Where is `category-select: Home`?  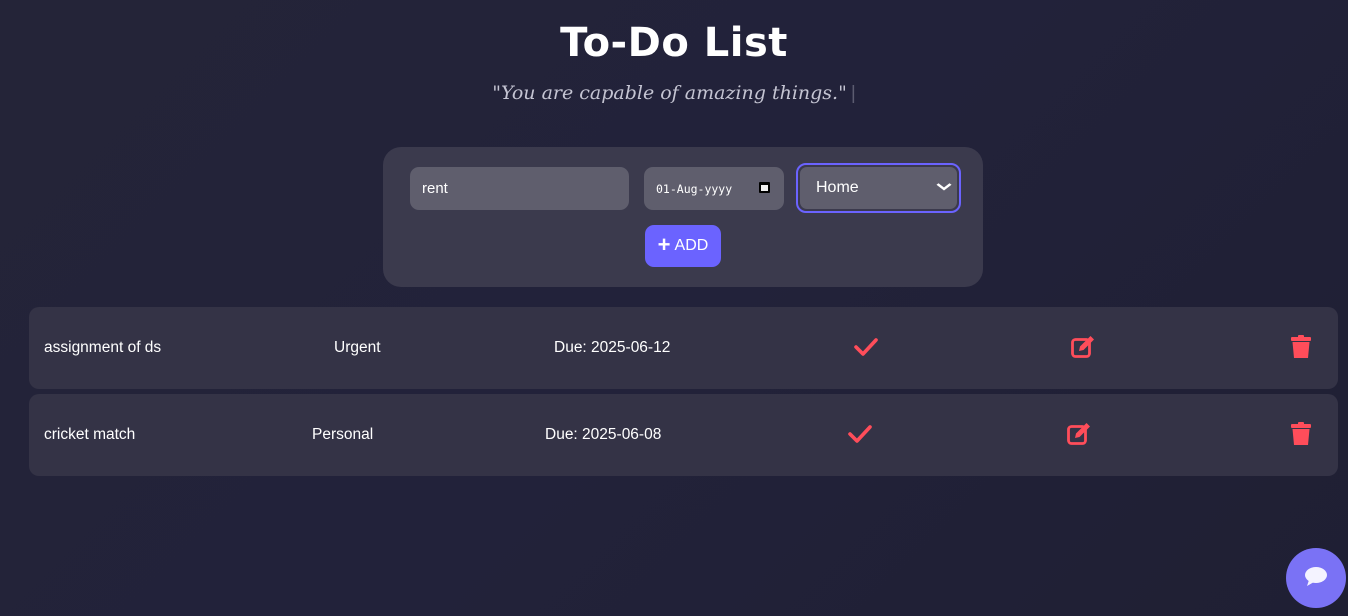 category-select: Home is located at coordinates (878, 188).